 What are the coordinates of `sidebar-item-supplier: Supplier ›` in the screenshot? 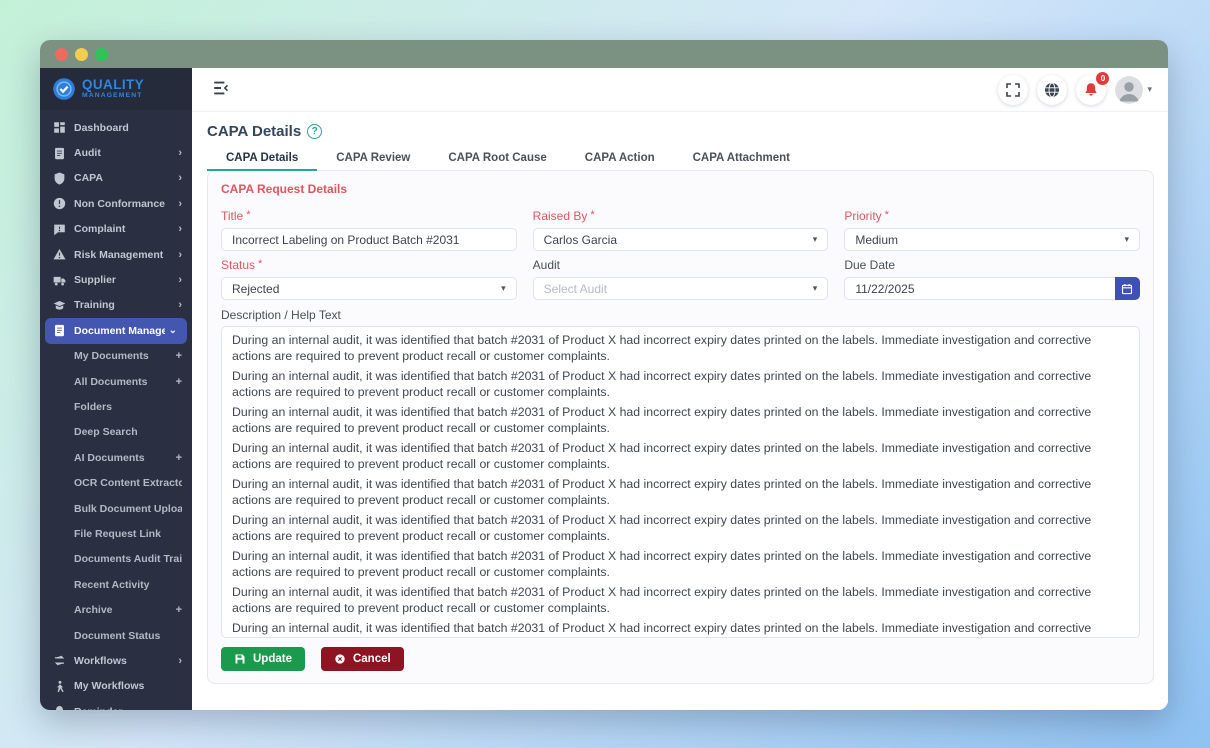 It's located at (116, 279).